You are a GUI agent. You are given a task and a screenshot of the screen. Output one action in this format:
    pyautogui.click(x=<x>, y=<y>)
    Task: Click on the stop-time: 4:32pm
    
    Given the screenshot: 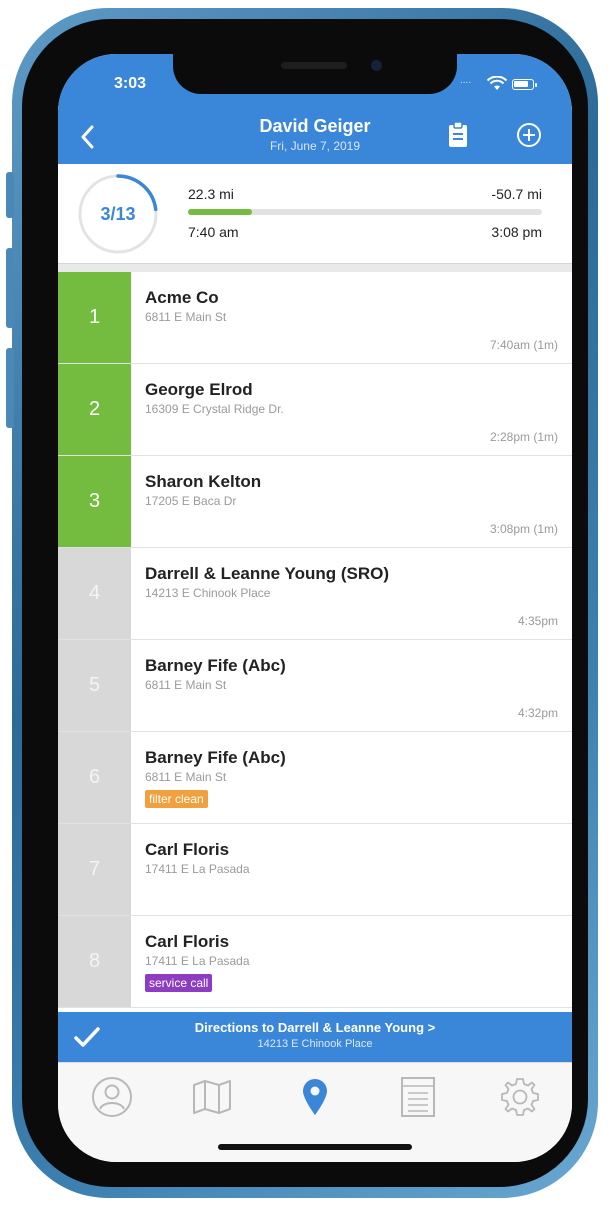 What is the action you would take?
    pyautogui.click(x=537, y=713)
    